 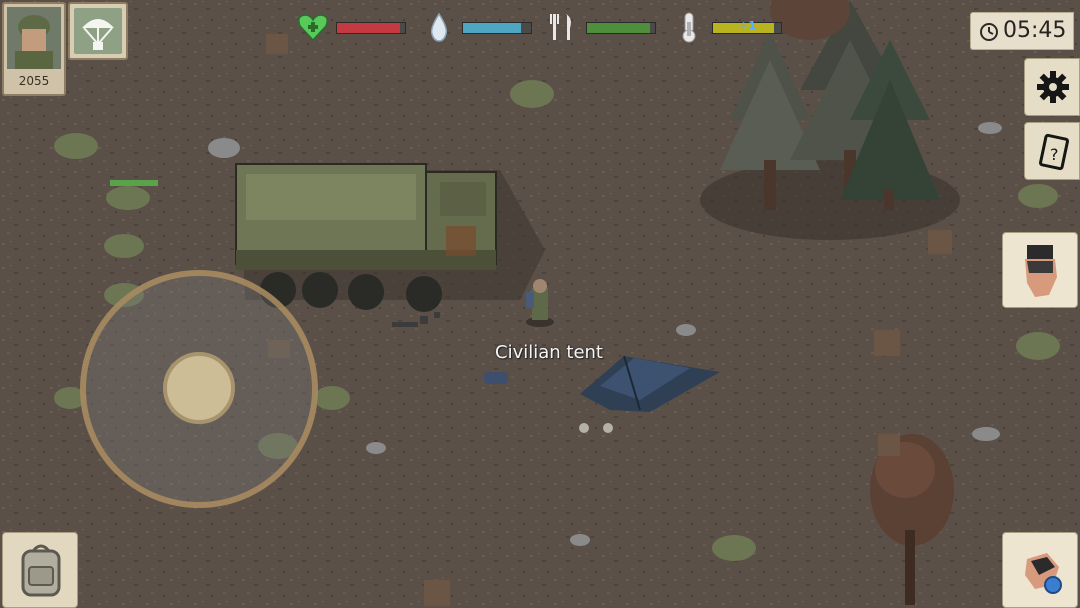 I want to click on temperature-bar: +1, so click(x=747, y=26).